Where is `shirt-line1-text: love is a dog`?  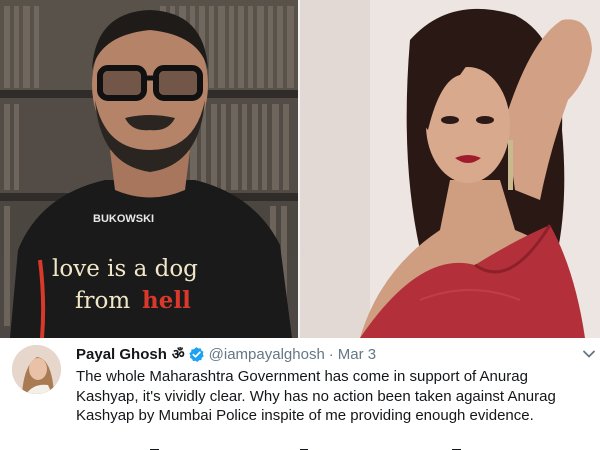
shirt-line1-text: love is a dog is located at coordinates (125, 269).